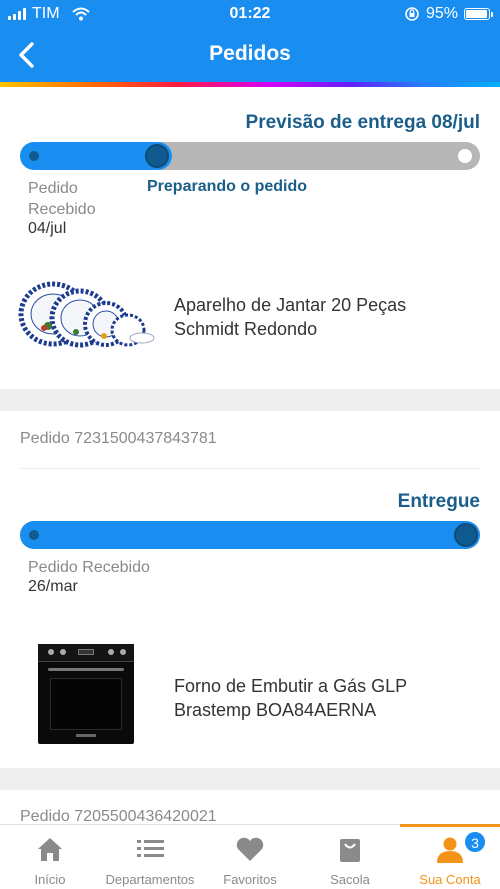 Image resolution: width=500 pixels, height=889 pixels. What do you see at coordinates (250, 468) in the screenshot?
I see `separator-line` at bounding box center [250, 468].